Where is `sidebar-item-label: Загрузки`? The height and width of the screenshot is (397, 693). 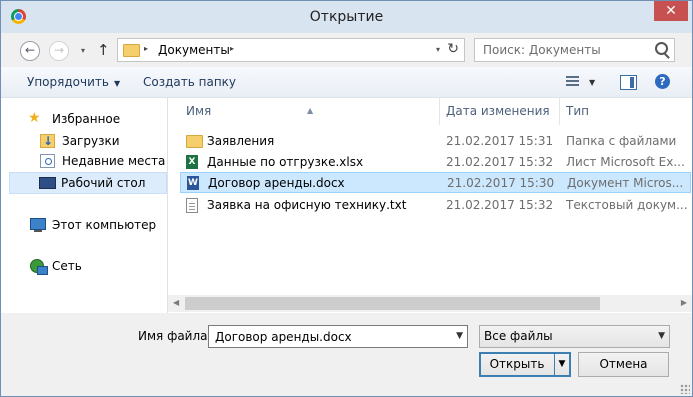
sidebar-item-label: Загрузки is located at coordinates (91, 141).